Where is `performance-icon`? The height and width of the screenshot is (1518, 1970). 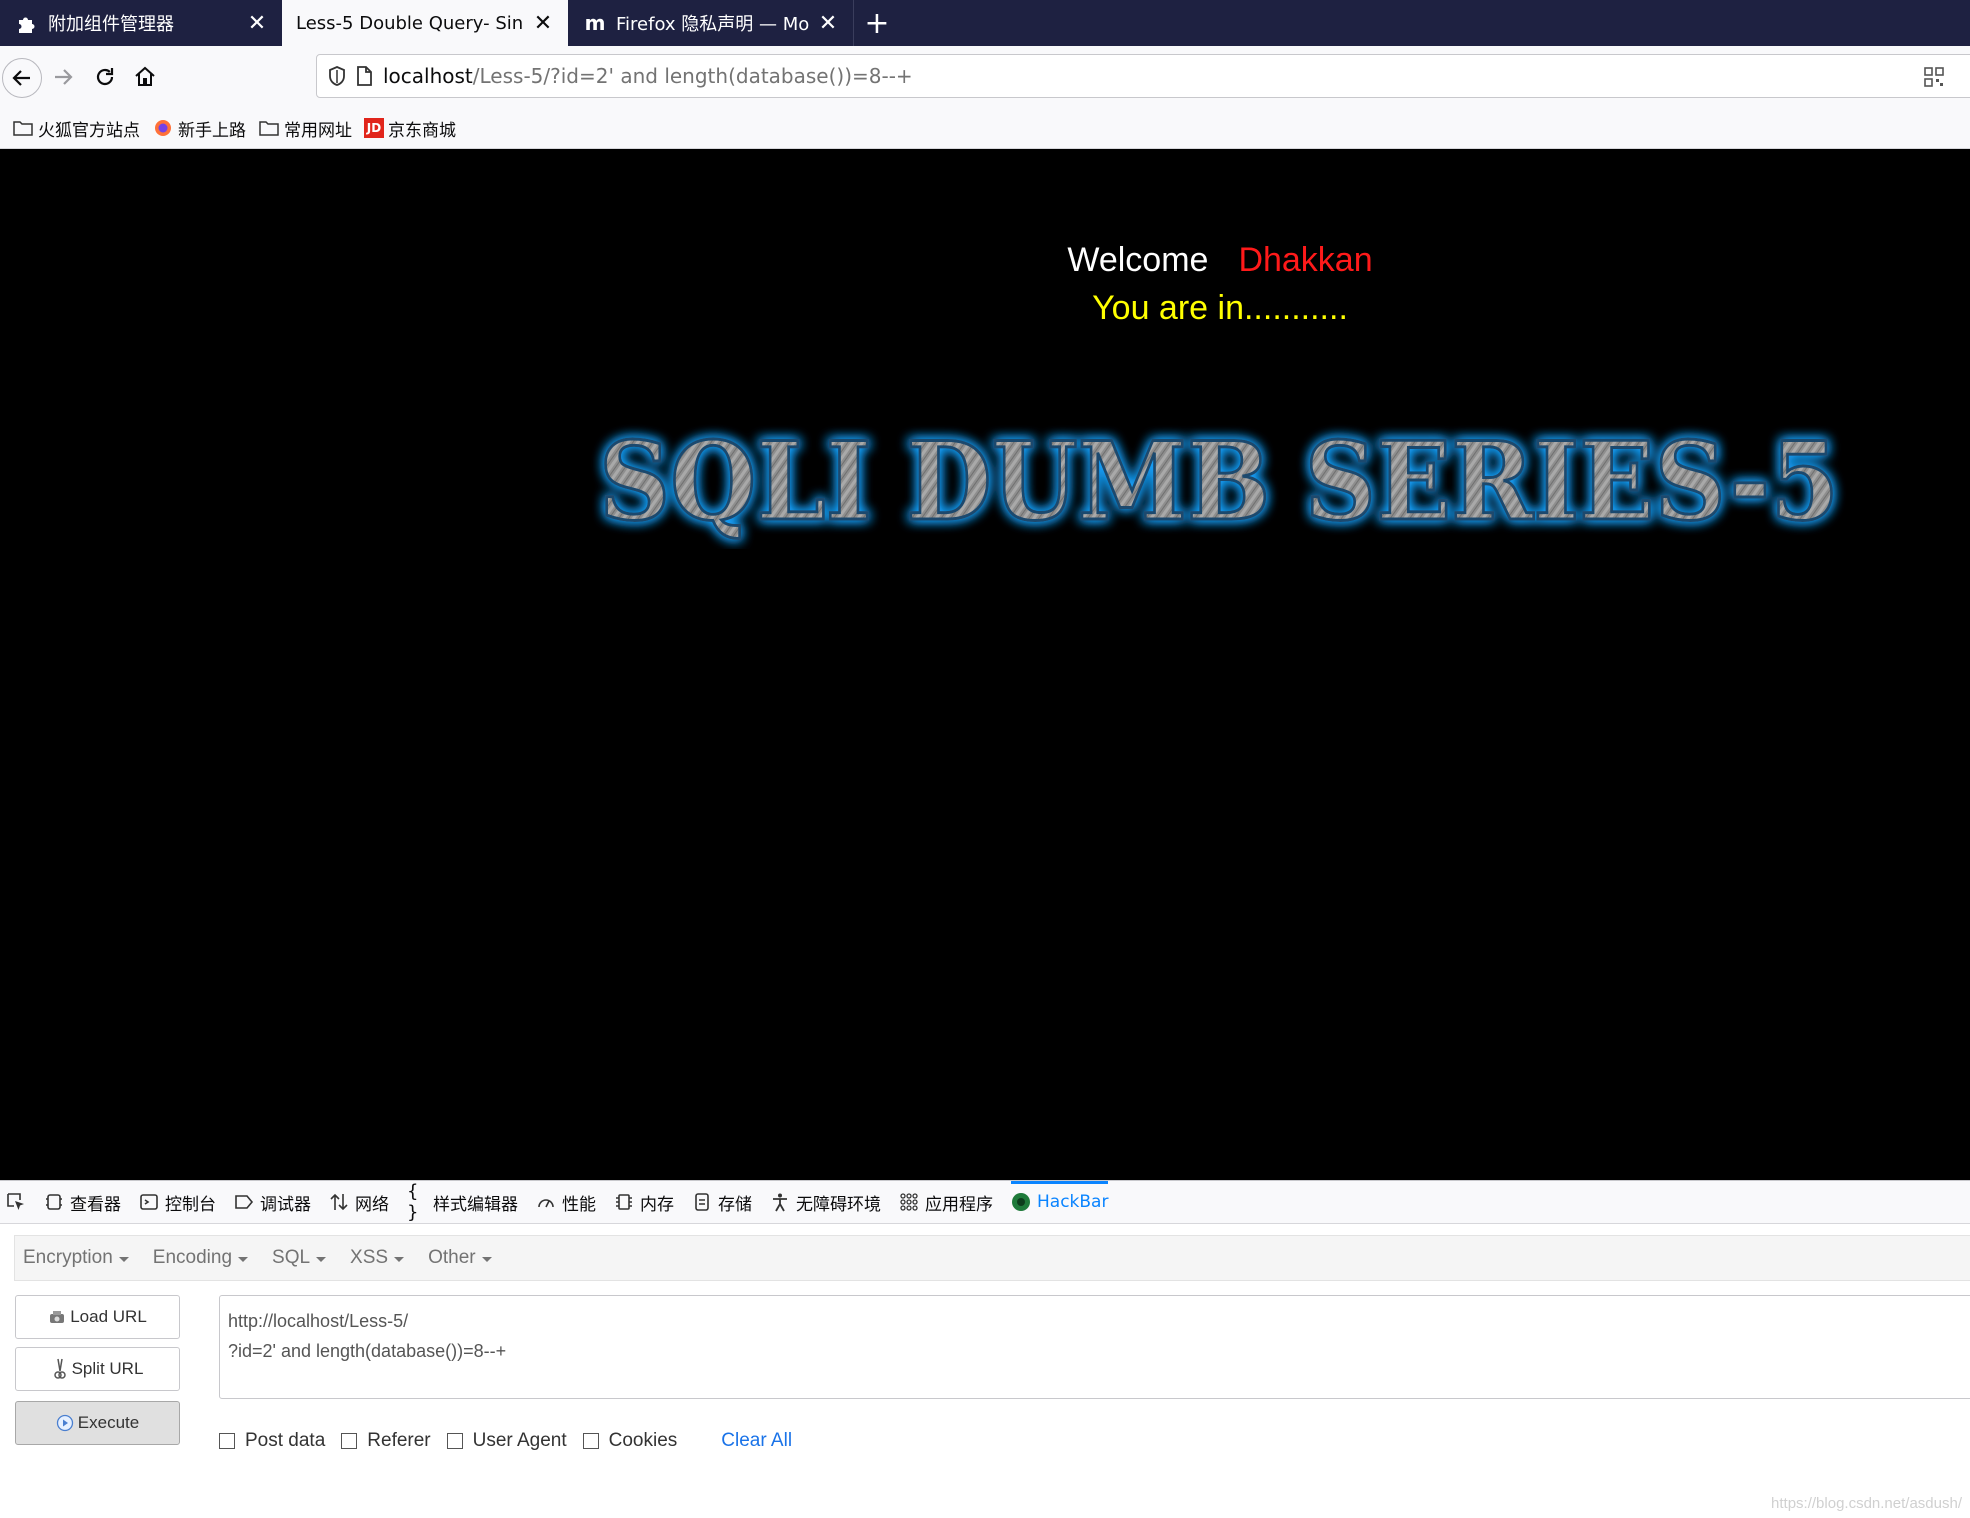 performance-icon is located at coordinates (546, 1202).